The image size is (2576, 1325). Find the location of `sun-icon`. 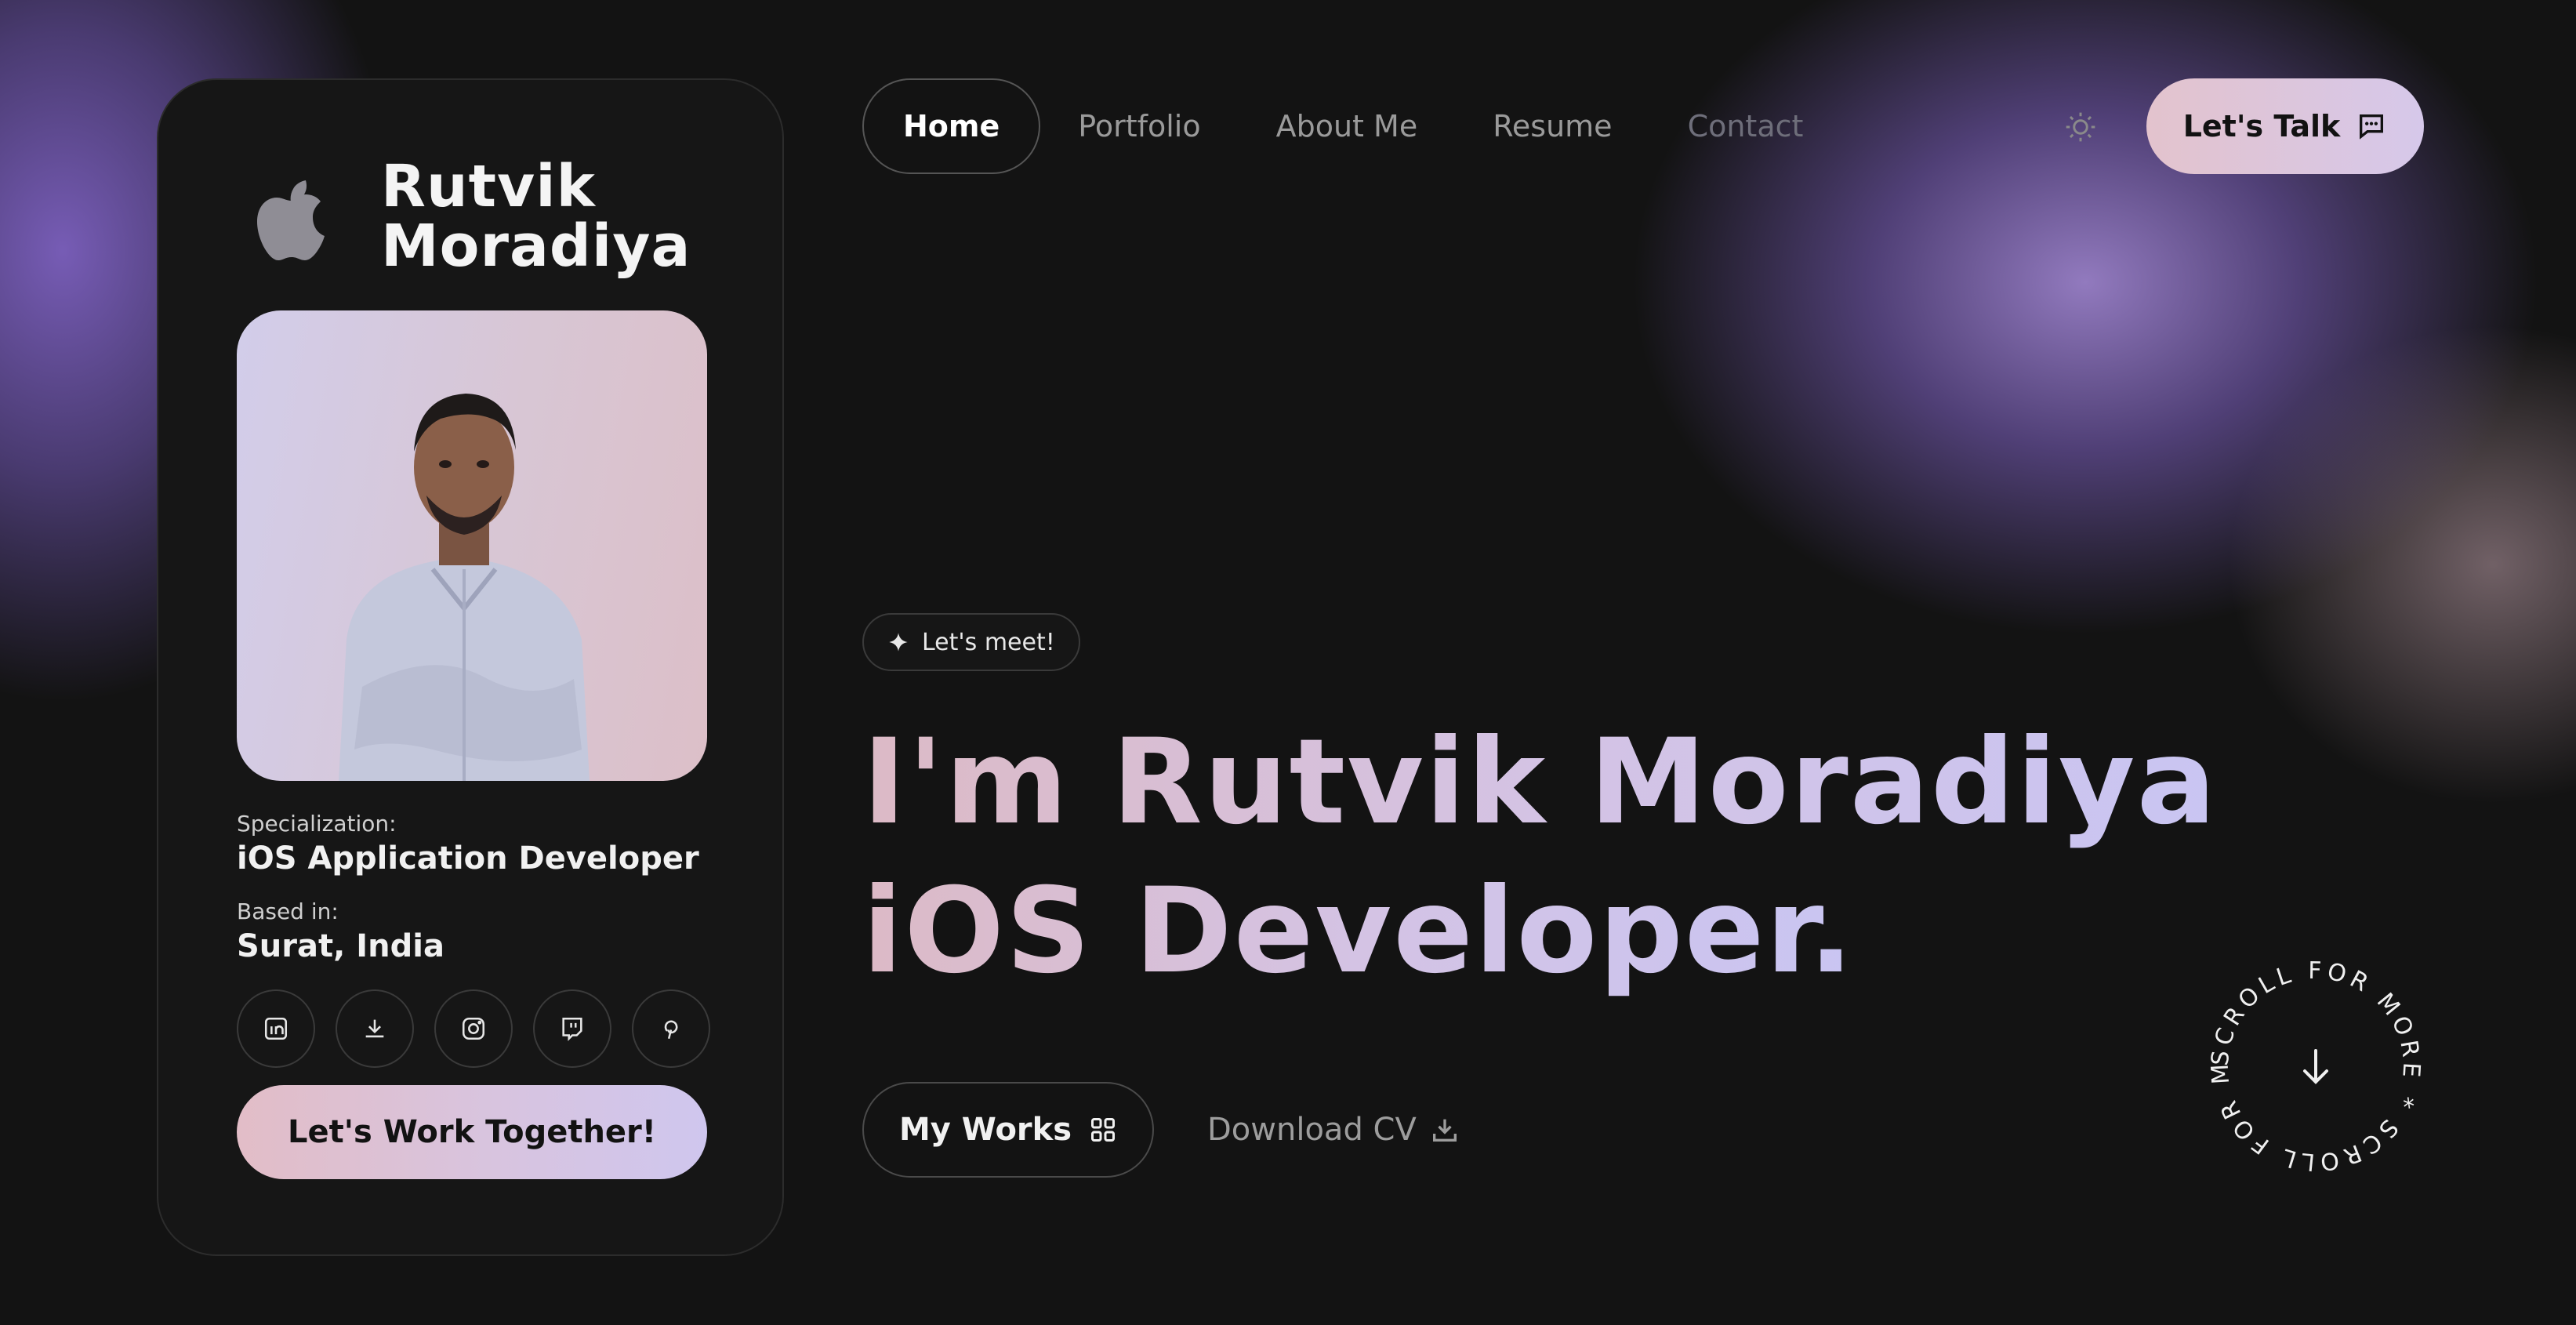

sun-icon is located at coordinates (2080, 127).